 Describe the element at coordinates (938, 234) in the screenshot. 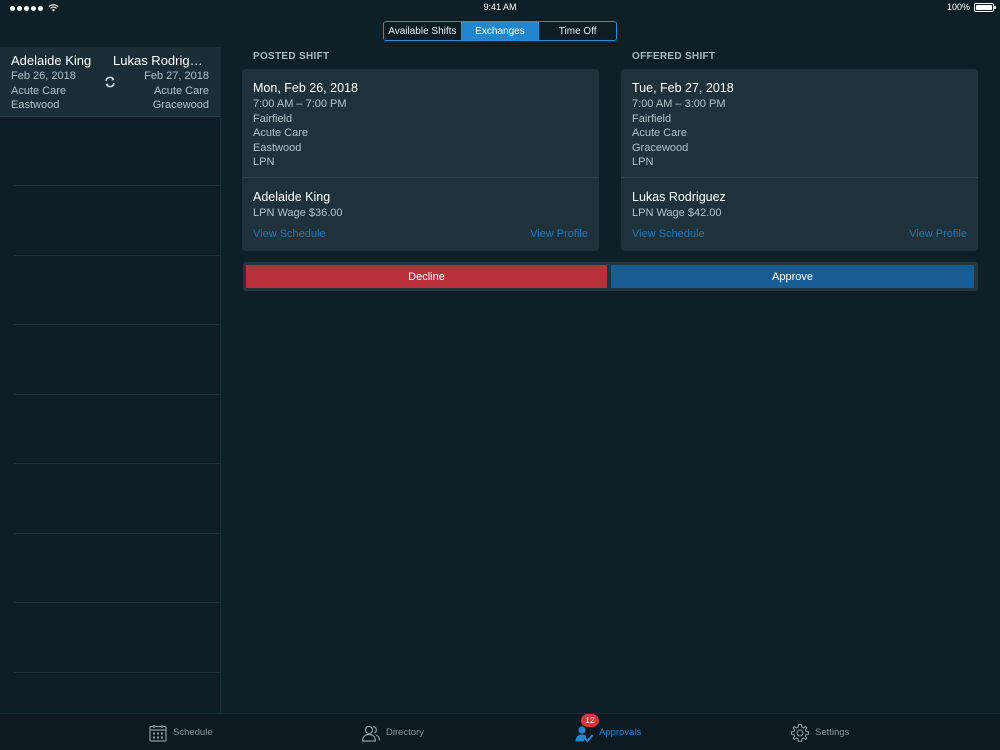

I see `offered-view-profile-link: View Profile` at that location.